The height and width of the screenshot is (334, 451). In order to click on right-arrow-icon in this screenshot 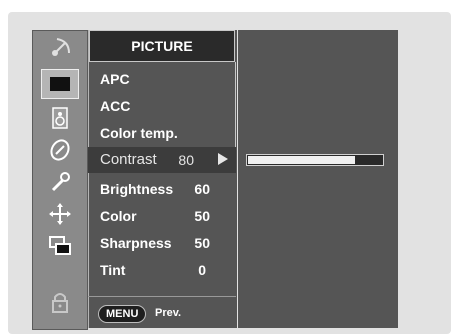, I will do `click(223, 159)`.